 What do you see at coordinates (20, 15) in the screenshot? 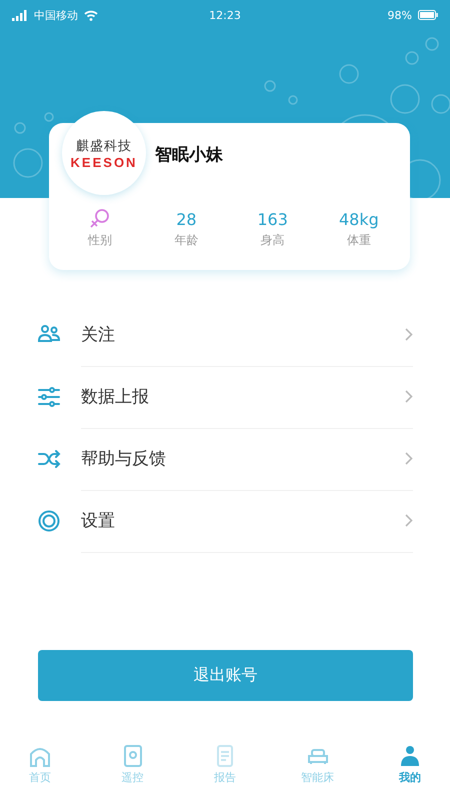
I see `signal-icon` at bounding box center [20, 15].